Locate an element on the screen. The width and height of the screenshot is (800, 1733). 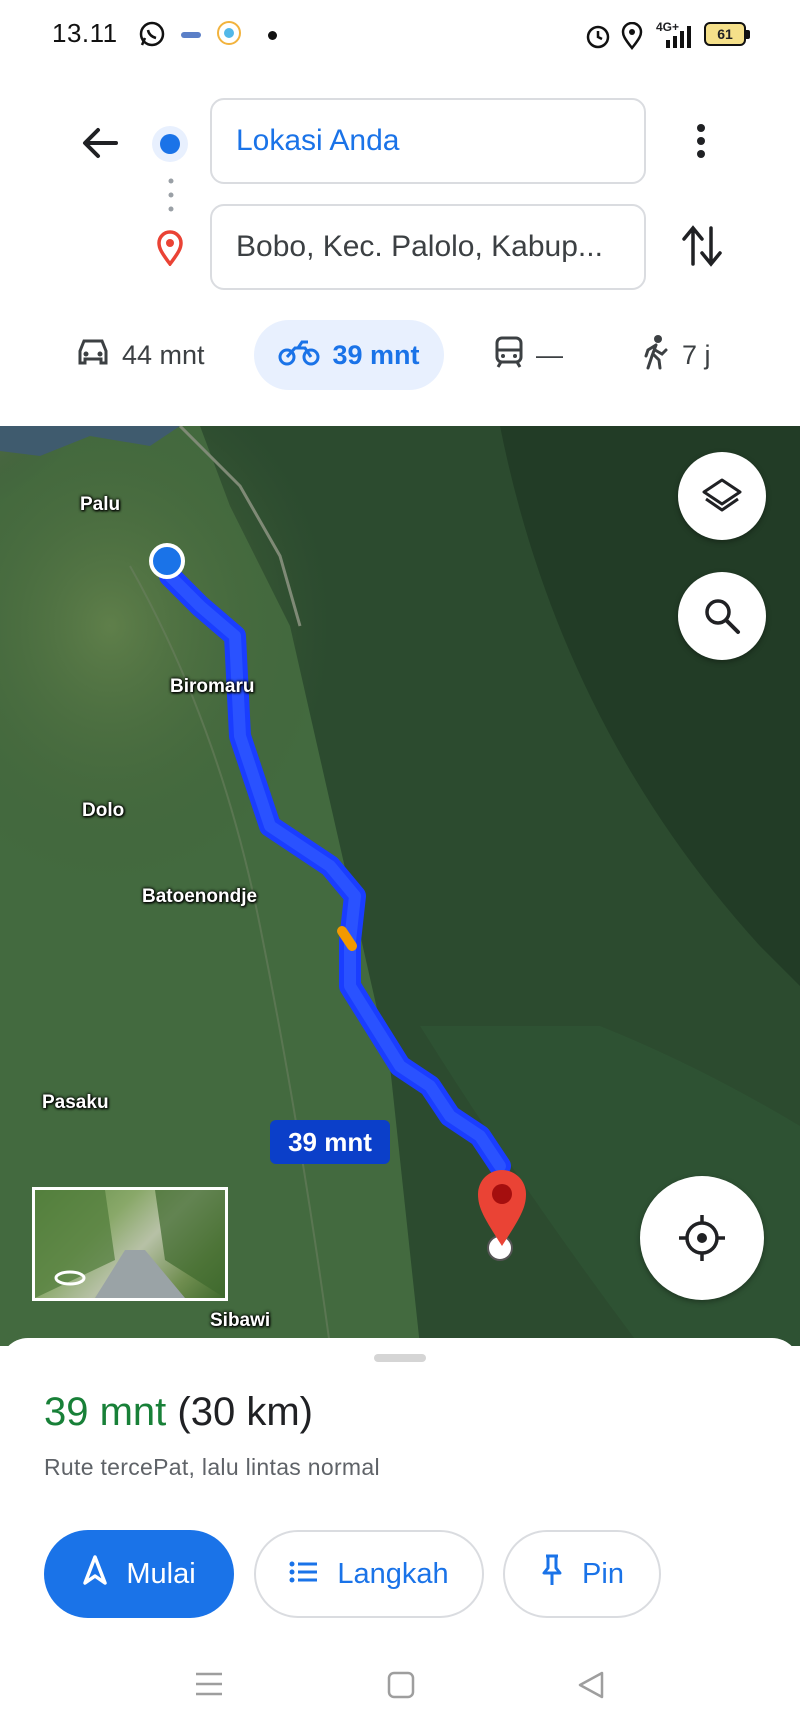
start-button-label: Mulai is located at coordinates (161, 1573).